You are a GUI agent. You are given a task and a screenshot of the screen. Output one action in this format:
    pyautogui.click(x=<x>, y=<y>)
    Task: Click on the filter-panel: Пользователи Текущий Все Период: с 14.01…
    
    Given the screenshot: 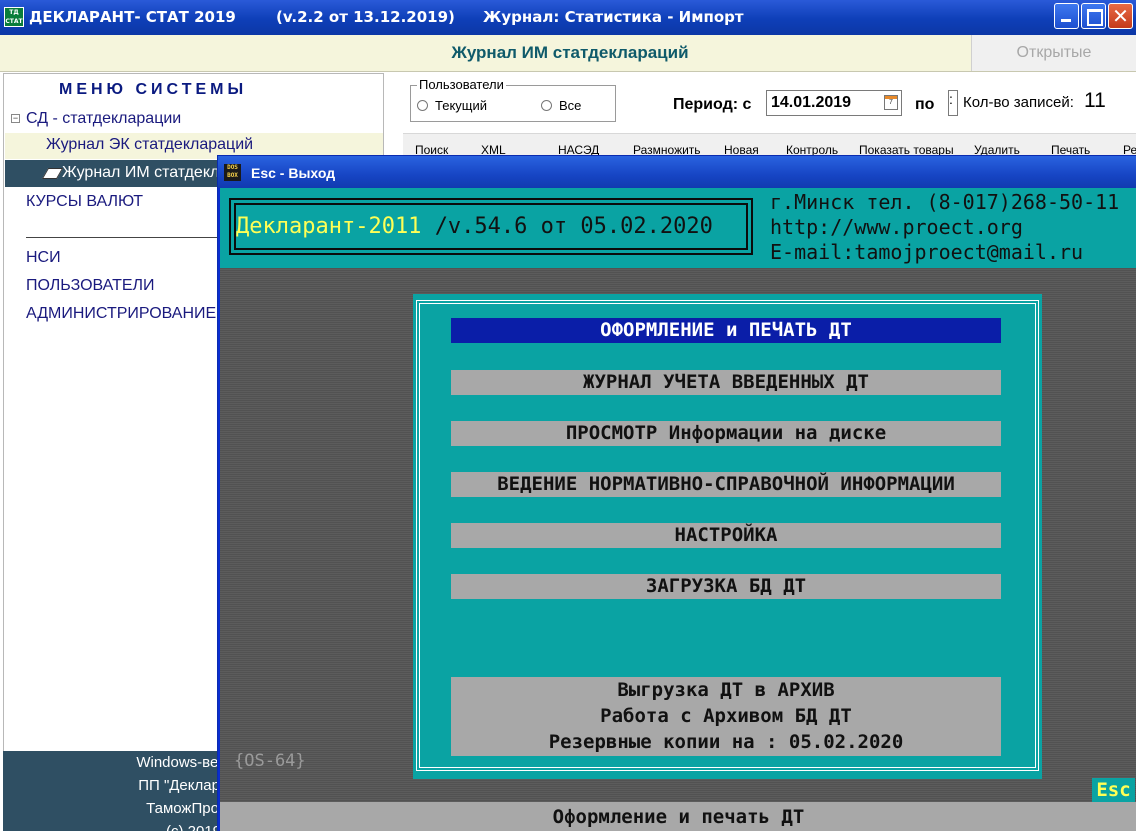 What is the action you would take?
    pyautogui.click(x=769, y=103)
    